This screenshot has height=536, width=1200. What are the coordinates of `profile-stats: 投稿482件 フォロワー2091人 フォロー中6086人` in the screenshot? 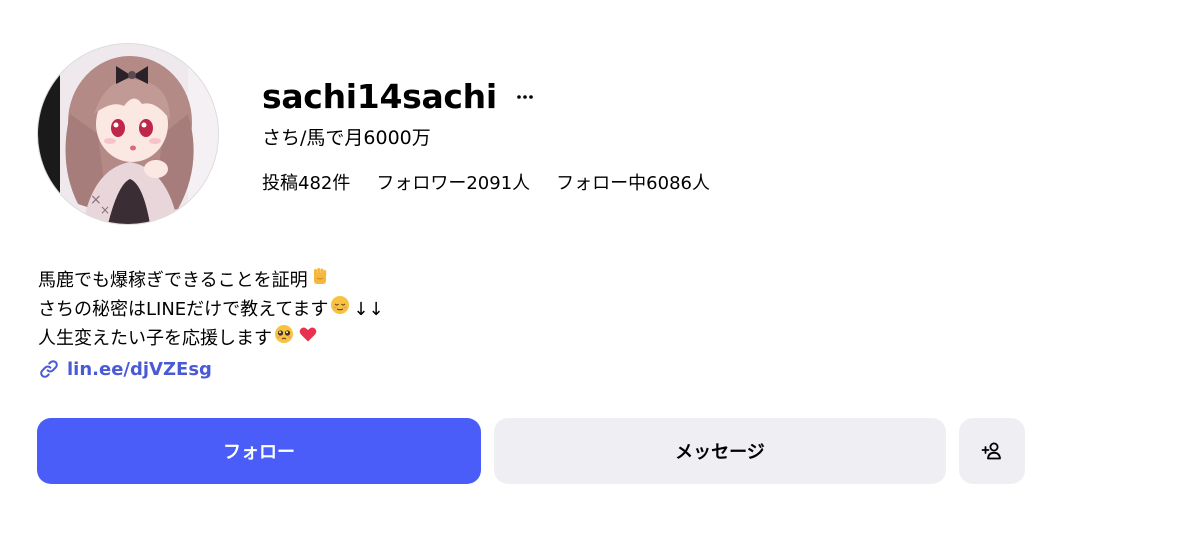 It's located at (486, 184).